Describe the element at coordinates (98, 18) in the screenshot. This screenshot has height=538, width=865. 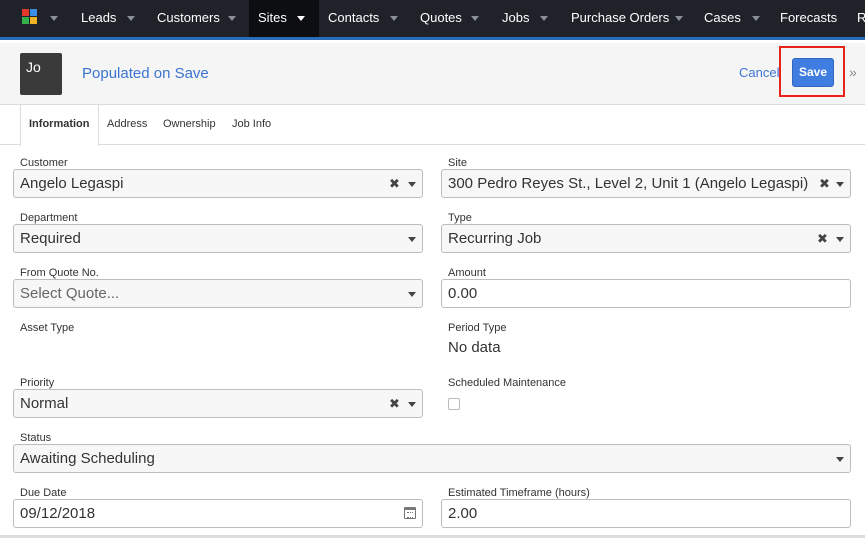
I see `nav-item-leads: Leads` at that location.